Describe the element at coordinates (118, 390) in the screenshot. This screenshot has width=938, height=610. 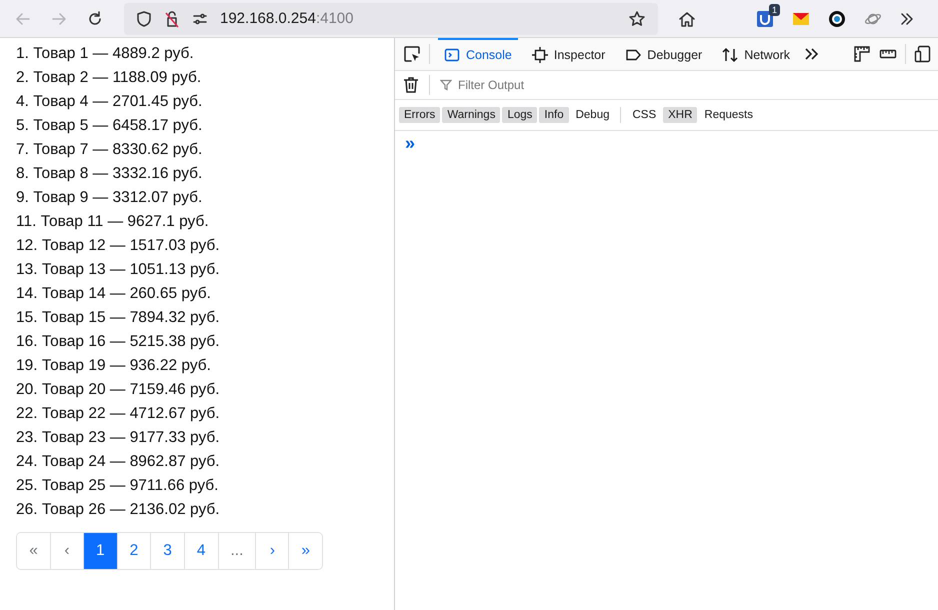
I see `list-item: 20. Товар 20 — 7159.46 руб.` at that location.